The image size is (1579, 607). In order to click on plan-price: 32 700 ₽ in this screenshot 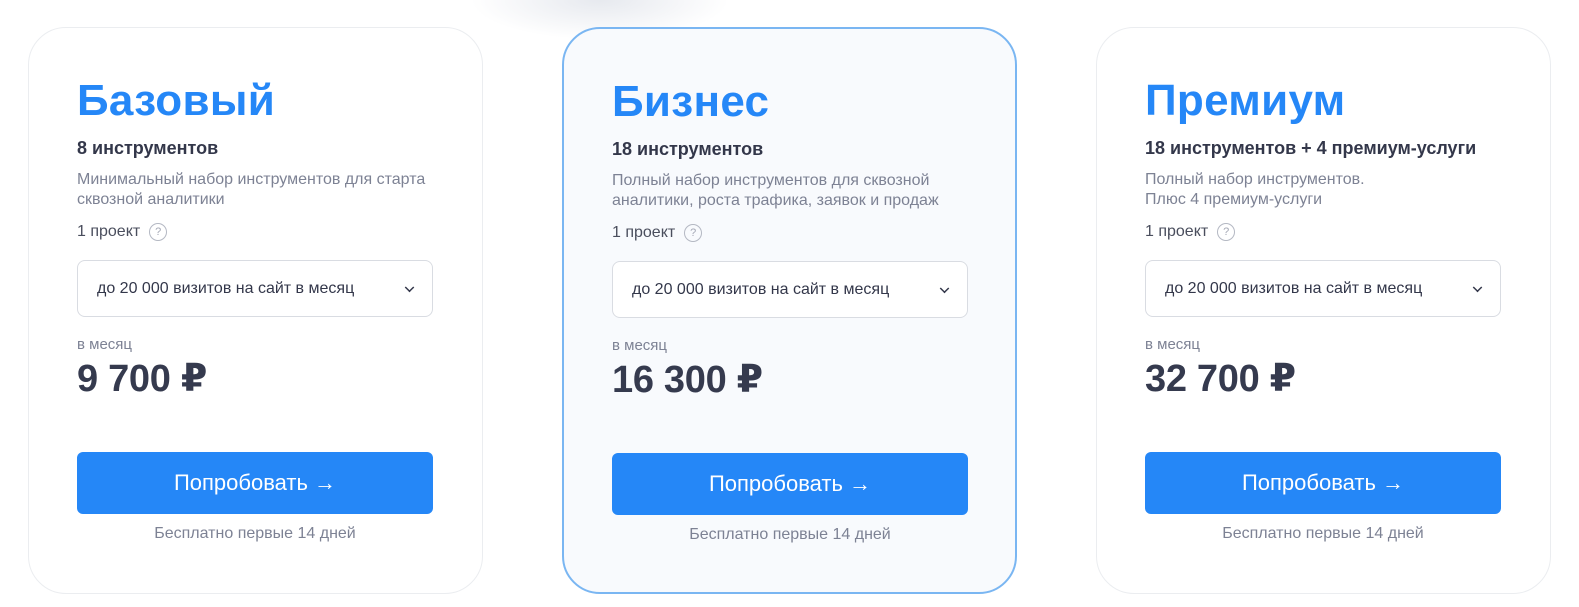, I will do `click(1220, 379)`.